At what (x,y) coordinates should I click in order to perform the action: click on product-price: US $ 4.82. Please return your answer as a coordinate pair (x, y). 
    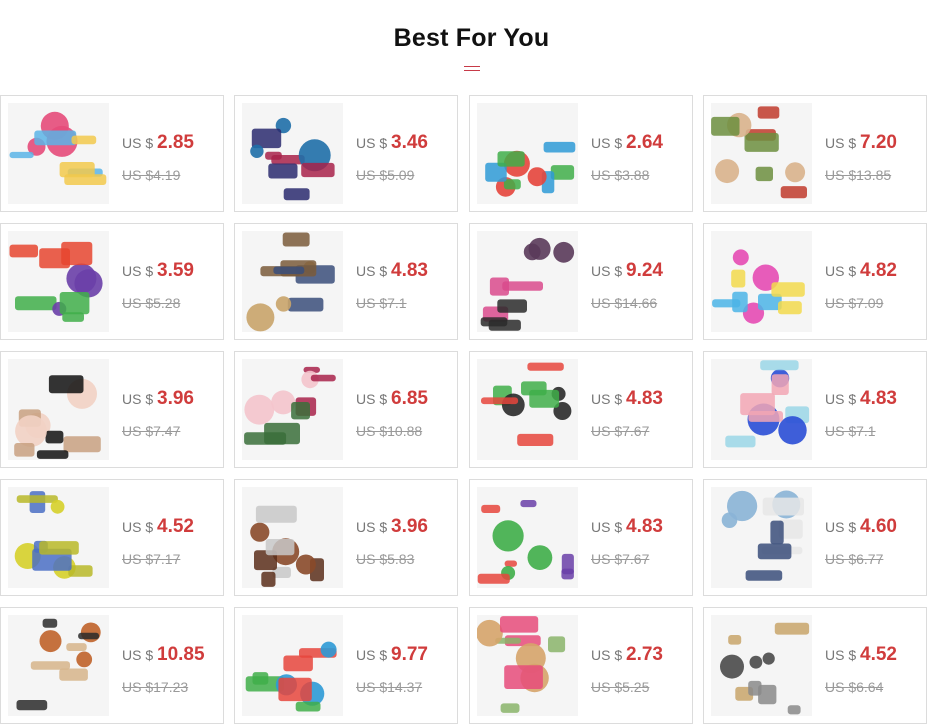
    Looking at the image, I should click on (861, 271).